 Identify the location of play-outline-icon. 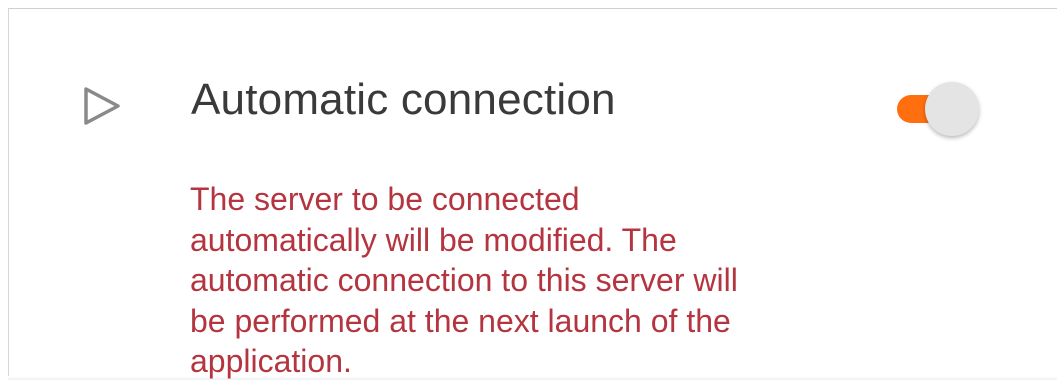
(102, 106).